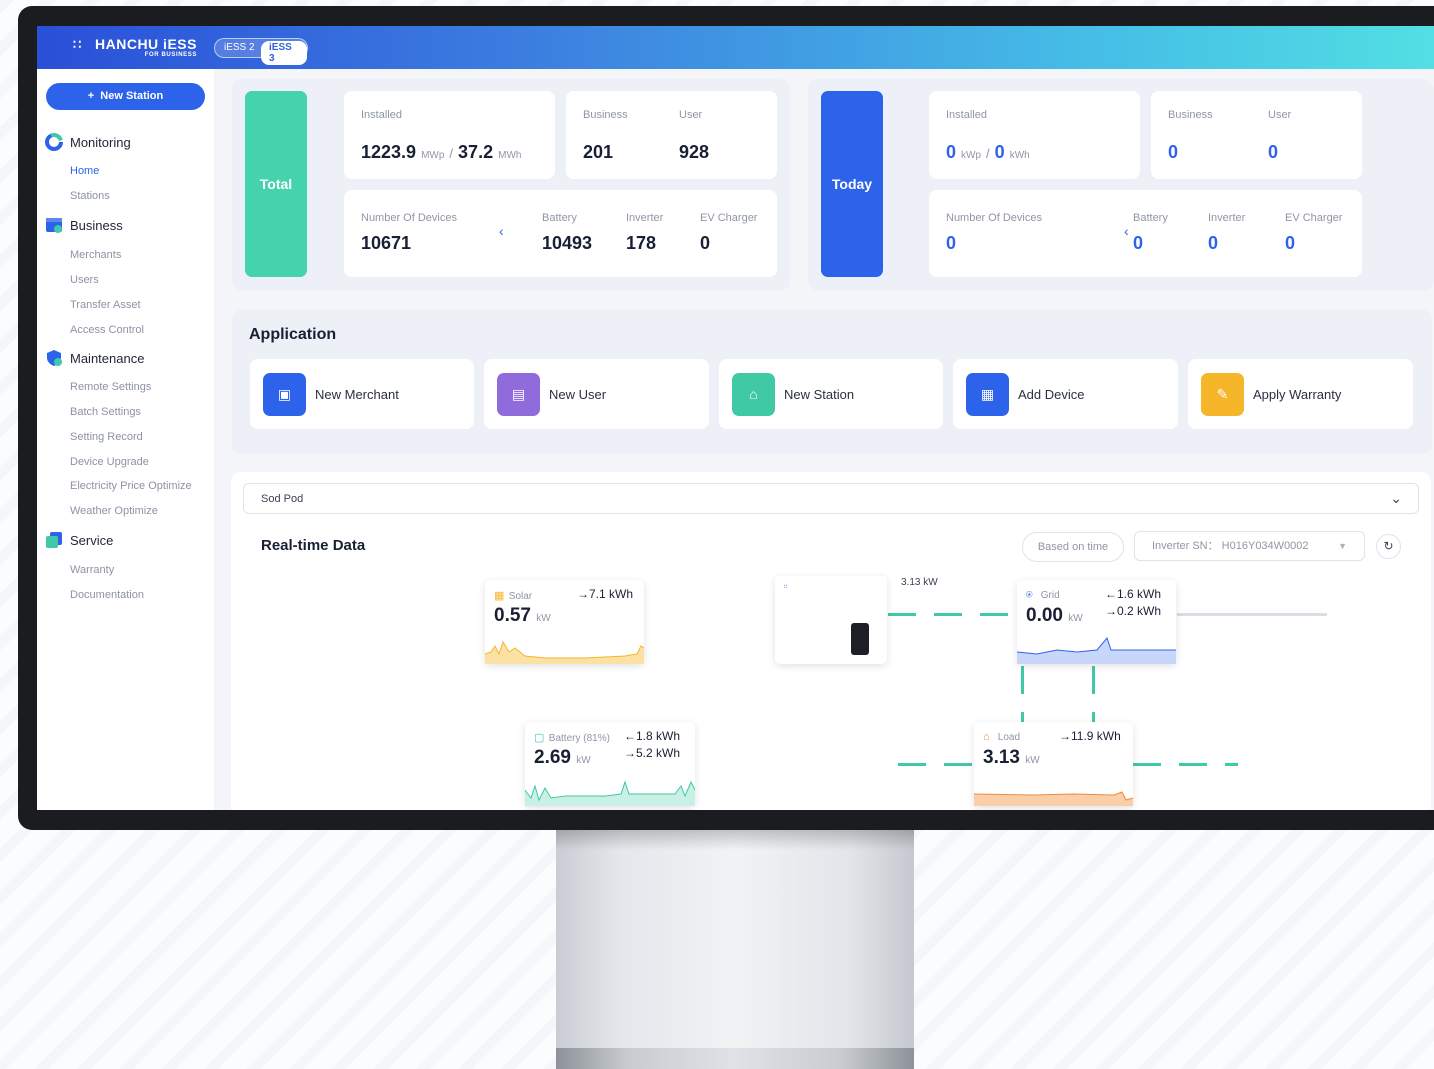 Image resolution: width=1434 pixels, height=1069 pixels. I want to click on station-select-value: Sod Pod, so click(282, 499).